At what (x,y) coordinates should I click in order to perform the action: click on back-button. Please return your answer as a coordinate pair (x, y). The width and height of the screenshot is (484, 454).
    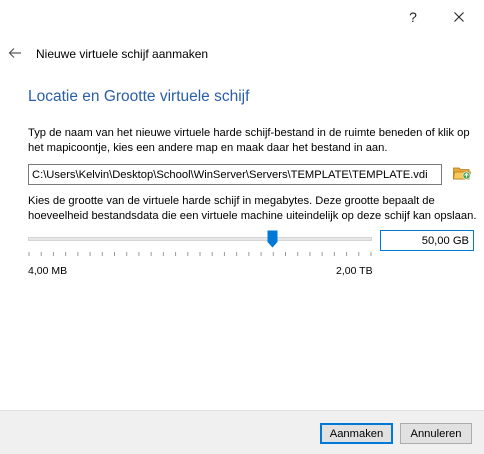
    Looking at the image, I should click on (15, 53).